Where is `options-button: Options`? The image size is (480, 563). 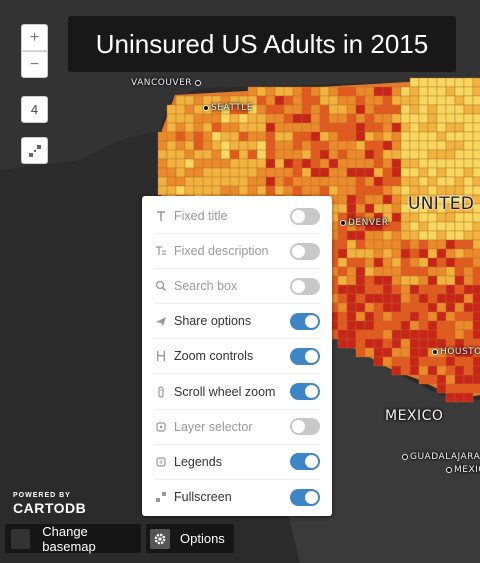
options-button: Options is located at coordinates (190, 538).